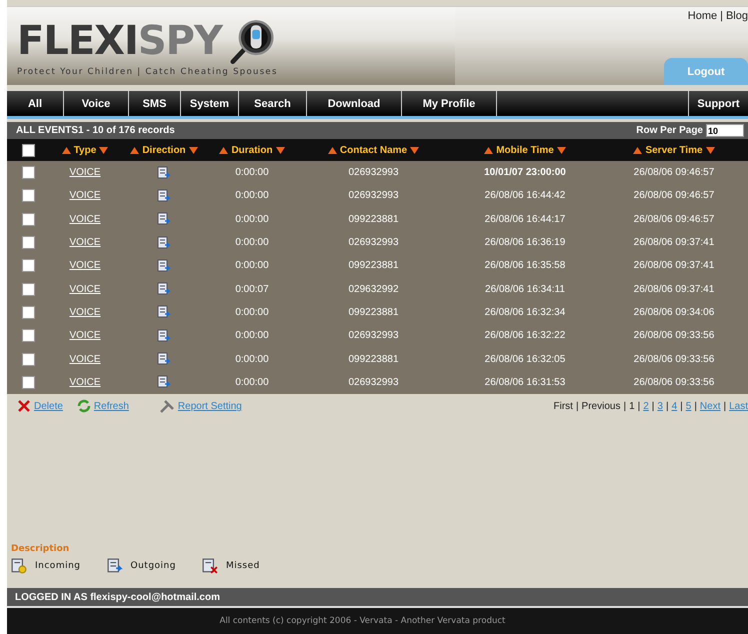 This screenshot has height=634, width=748. I want to click on legend-label: Missed, so click(243, 566).